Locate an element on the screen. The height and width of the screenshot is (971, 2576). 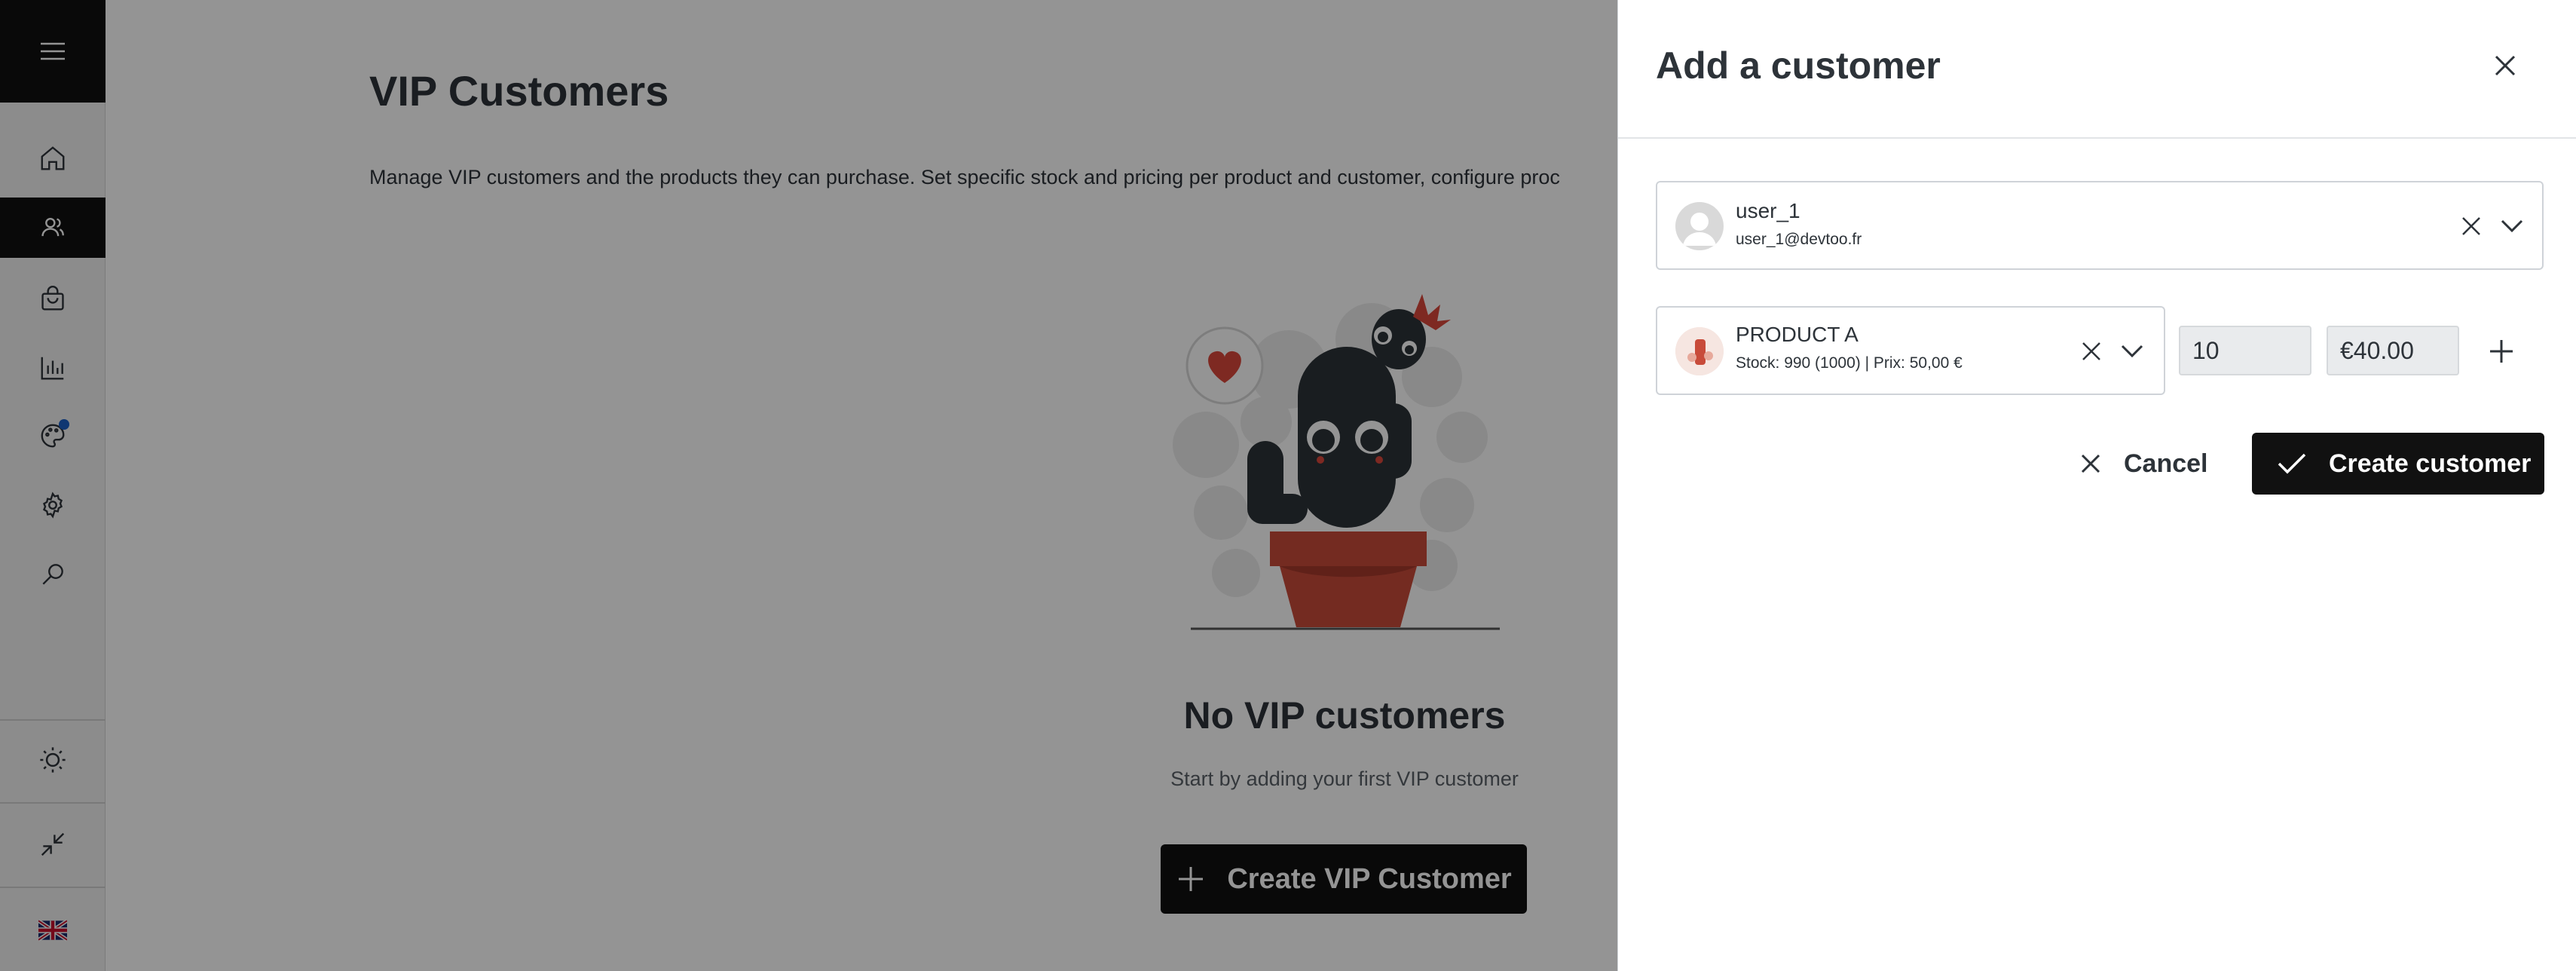
clear-customer-button is located at coordinates (2471, 226).